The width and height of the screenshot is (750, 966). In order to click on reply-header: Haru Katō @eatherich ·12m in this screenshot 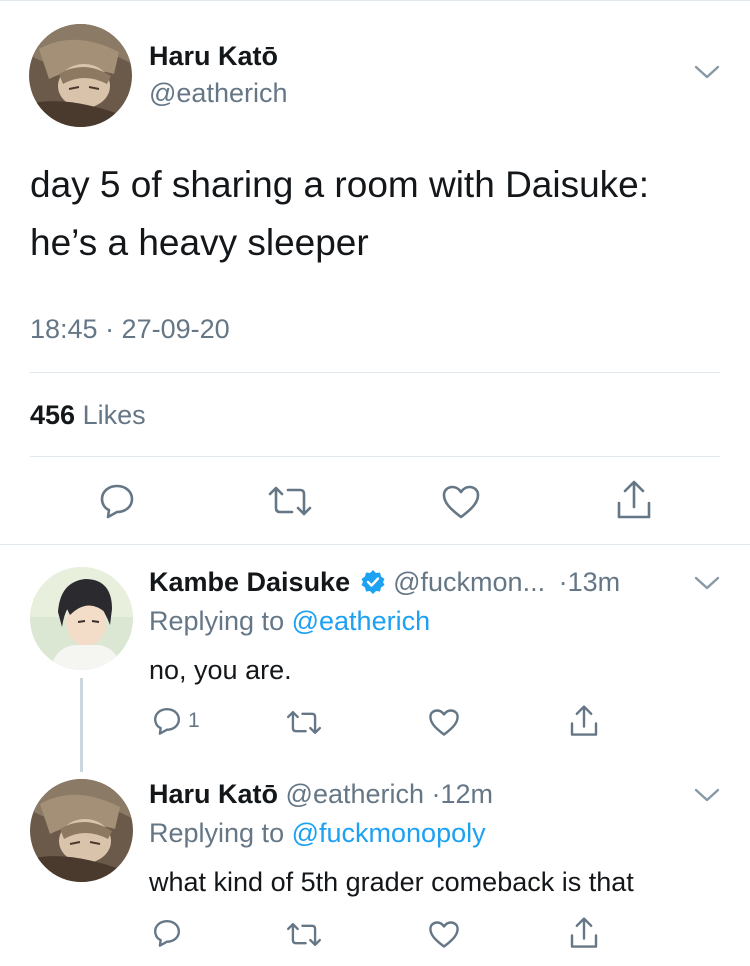, I will do `click(321, 794)`.